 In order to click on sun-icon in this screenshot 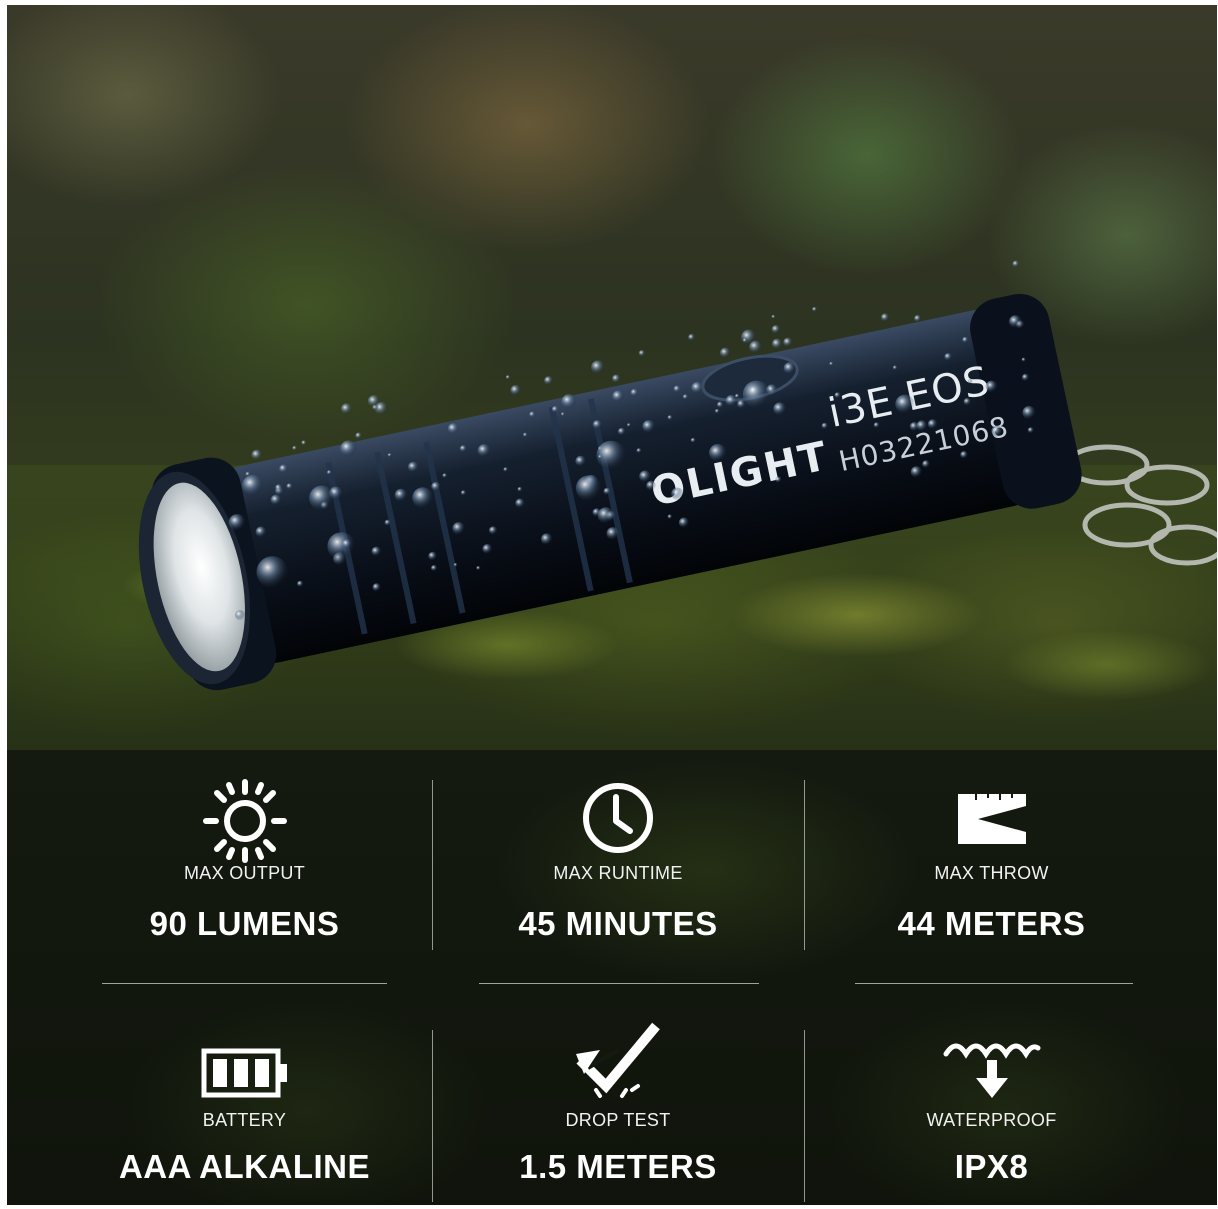, I will do `click(244, 821)`.